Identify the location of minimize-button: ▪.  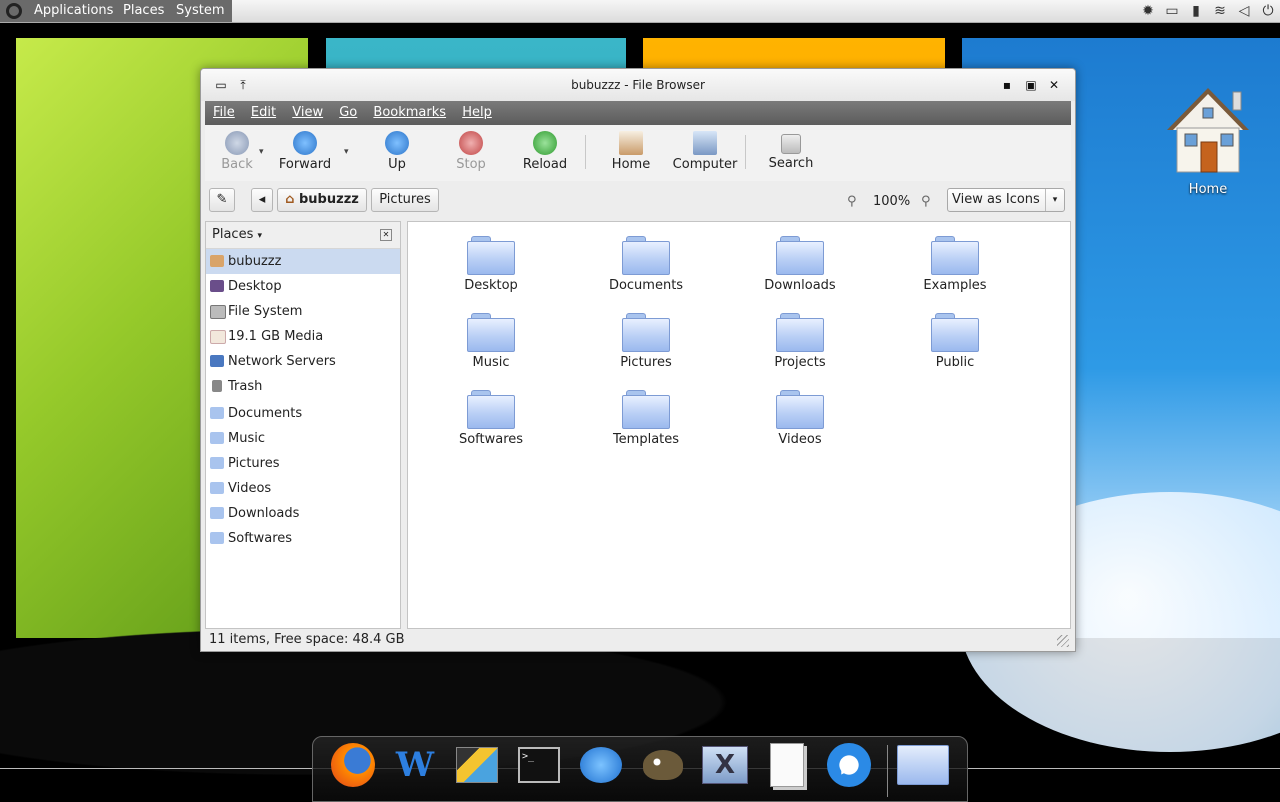
(1007, 85).